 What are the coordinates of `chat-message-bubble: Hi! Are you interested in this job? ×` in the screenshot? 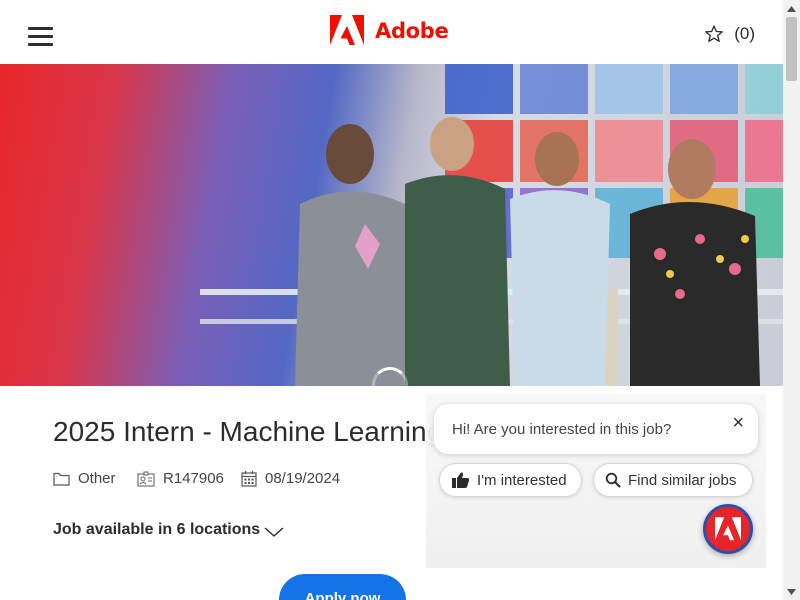 It's located at (596, 429).